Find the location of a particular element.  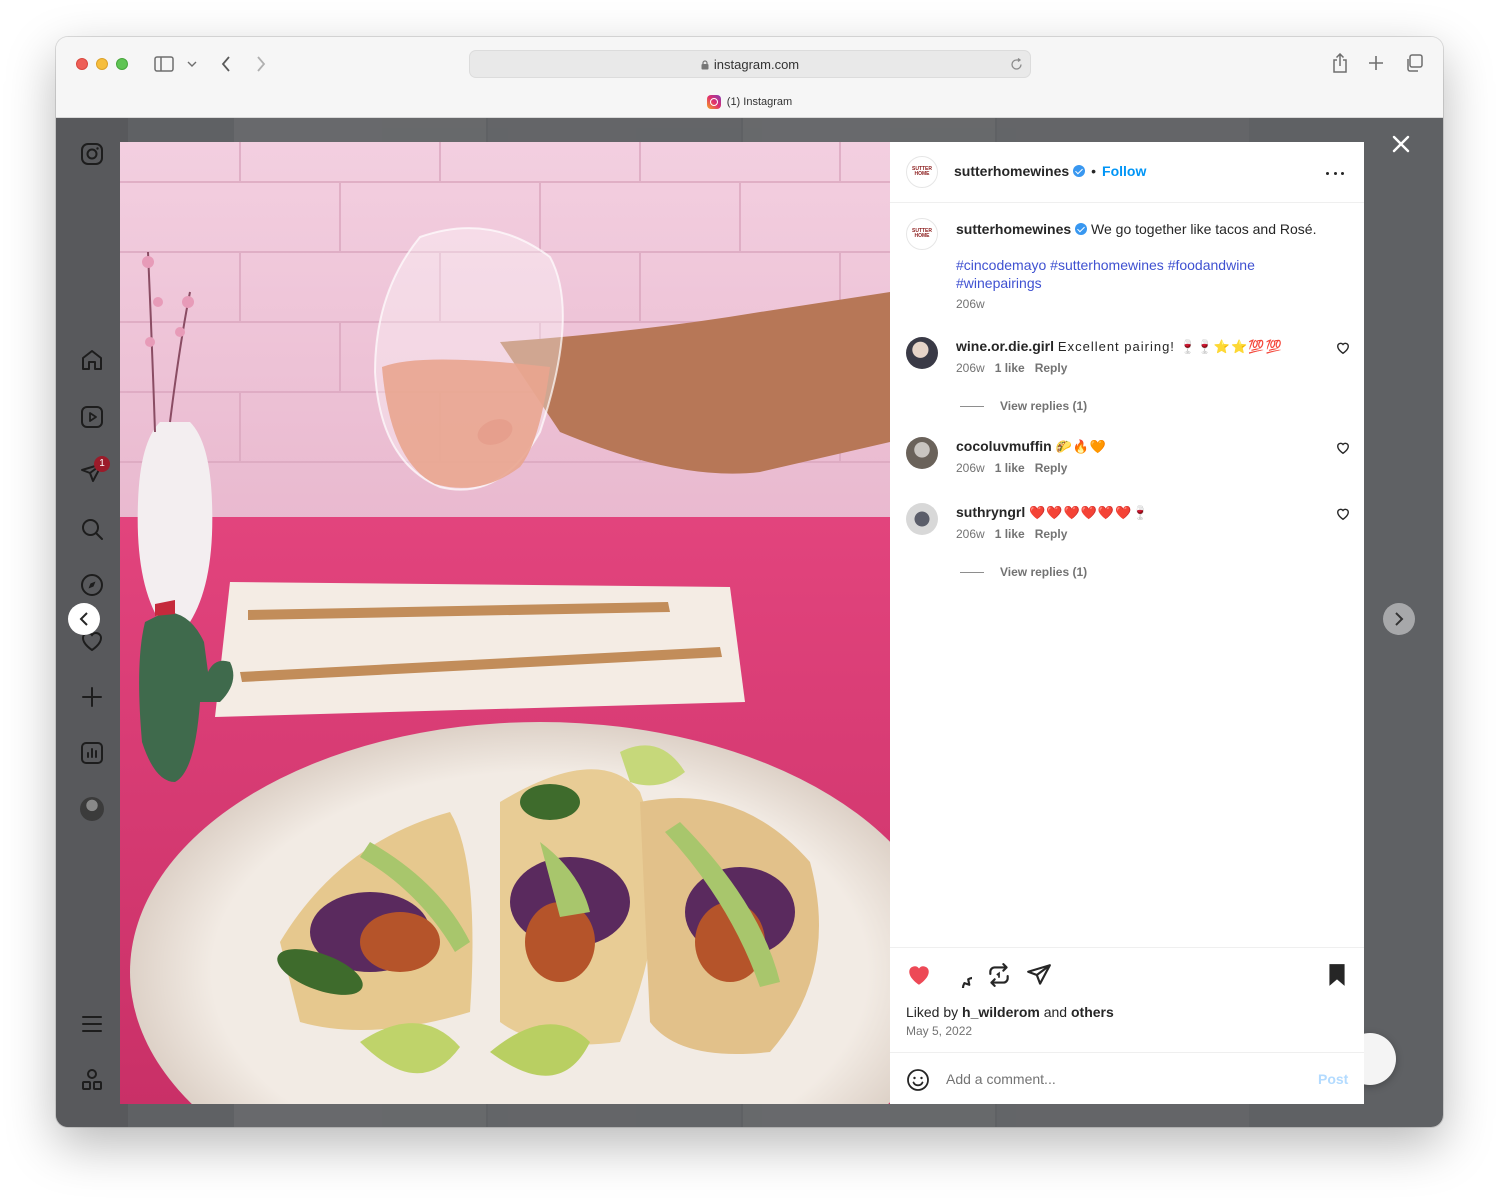

comment-icon is located at coordinates (965, 981).